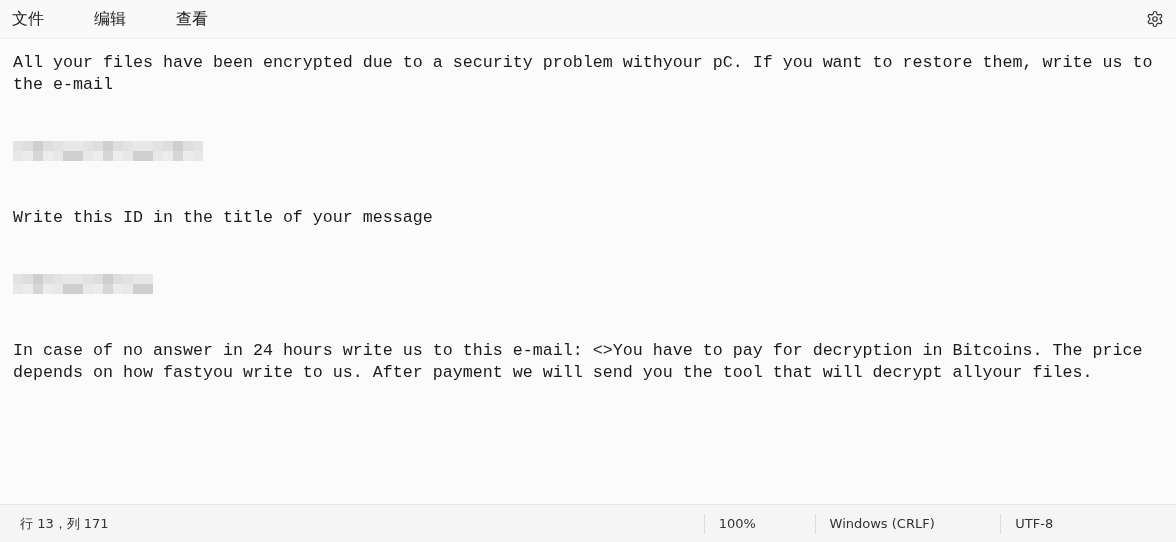 Image resolution: width=1176 pixels, height=542 pixels. Describe the element at coordinates (192, 19) in the screenshot. I see `menu-item: 查看` at that location.